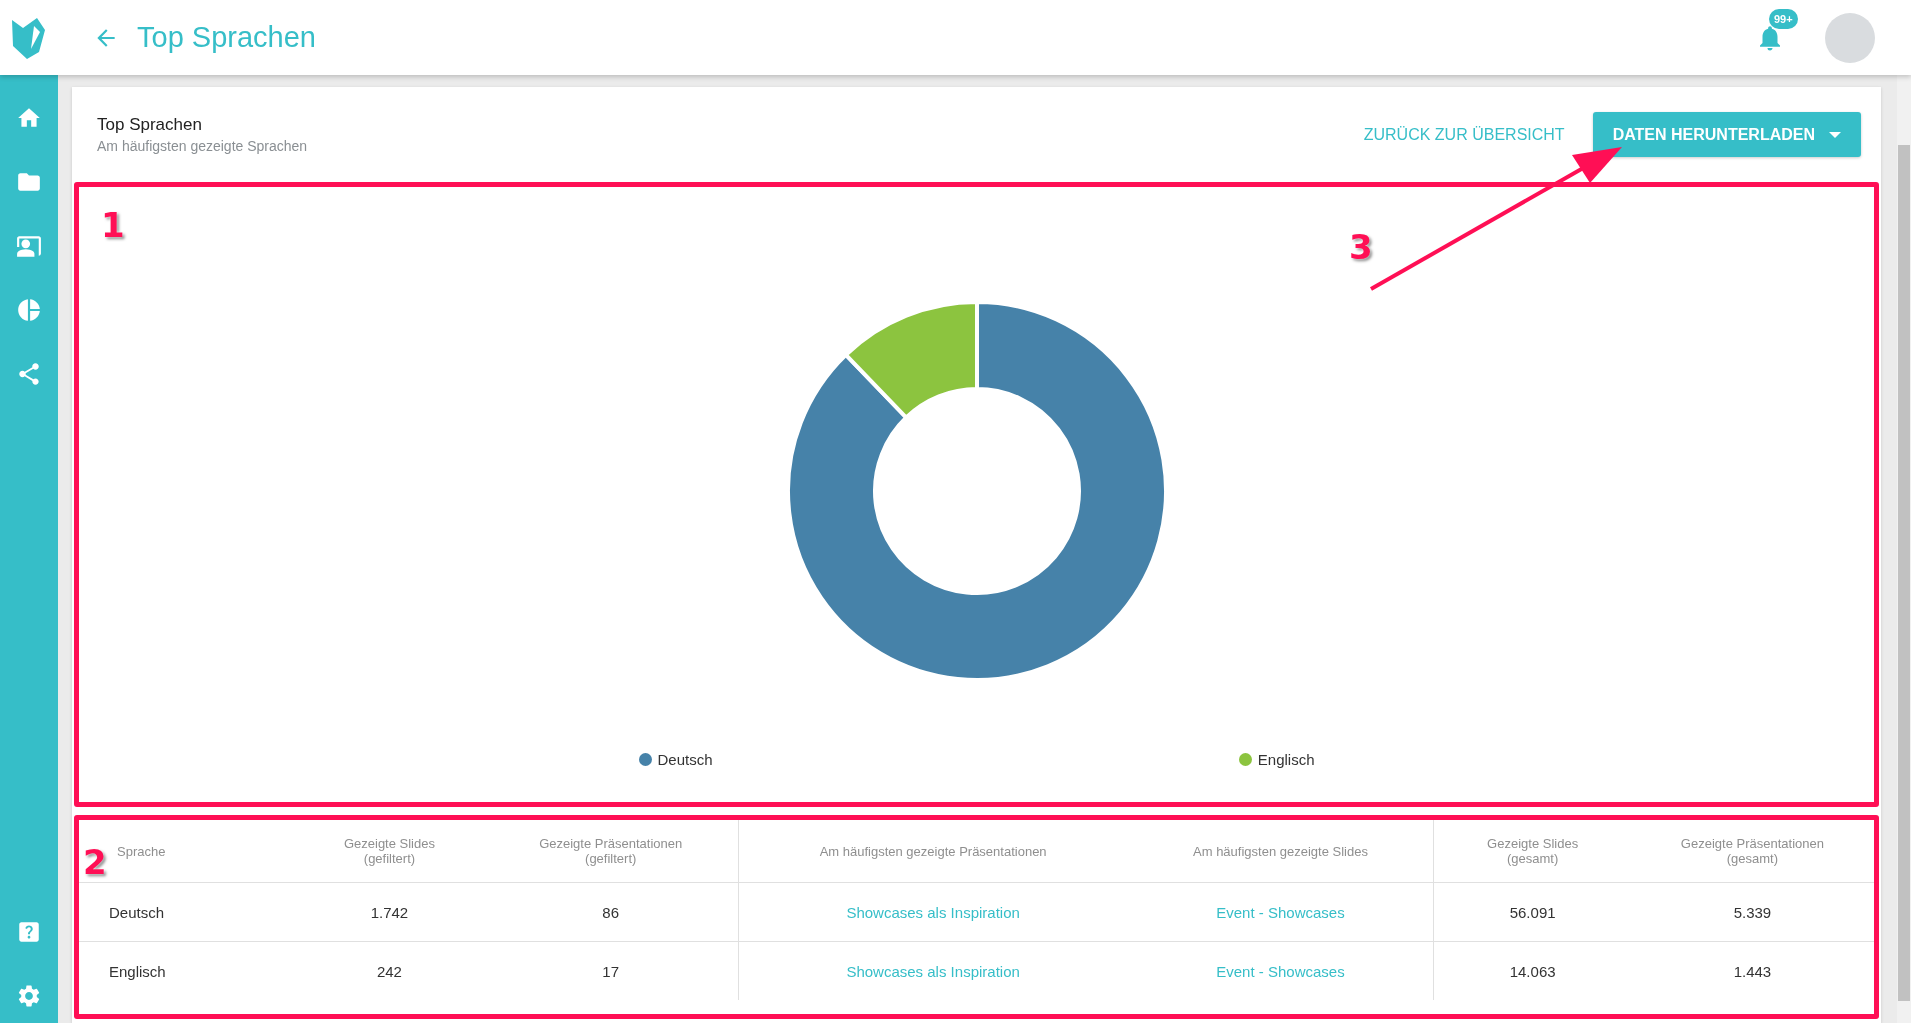  What do you see at coordinates (113, 225) in the screenshot?
I see `annotation-number: 1` at bounding box center [113, 225].